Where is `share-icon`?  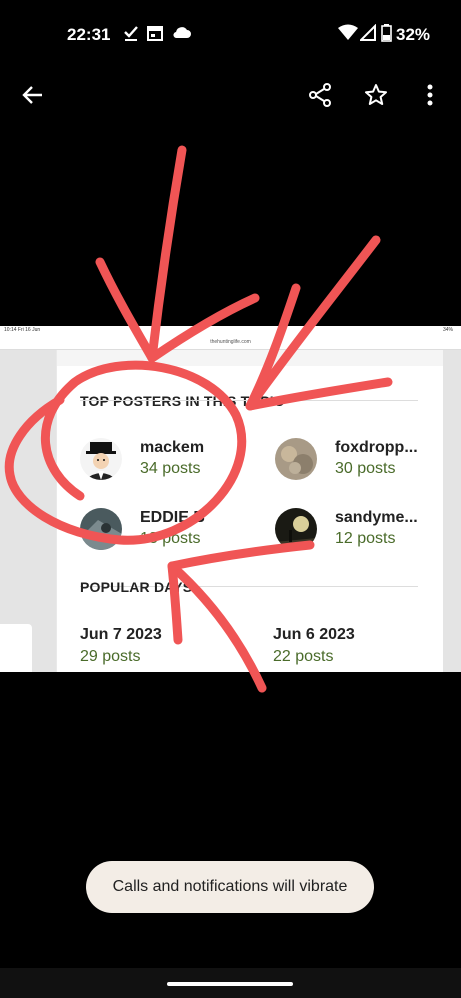 share-icon is located at coordinates (320, 97).